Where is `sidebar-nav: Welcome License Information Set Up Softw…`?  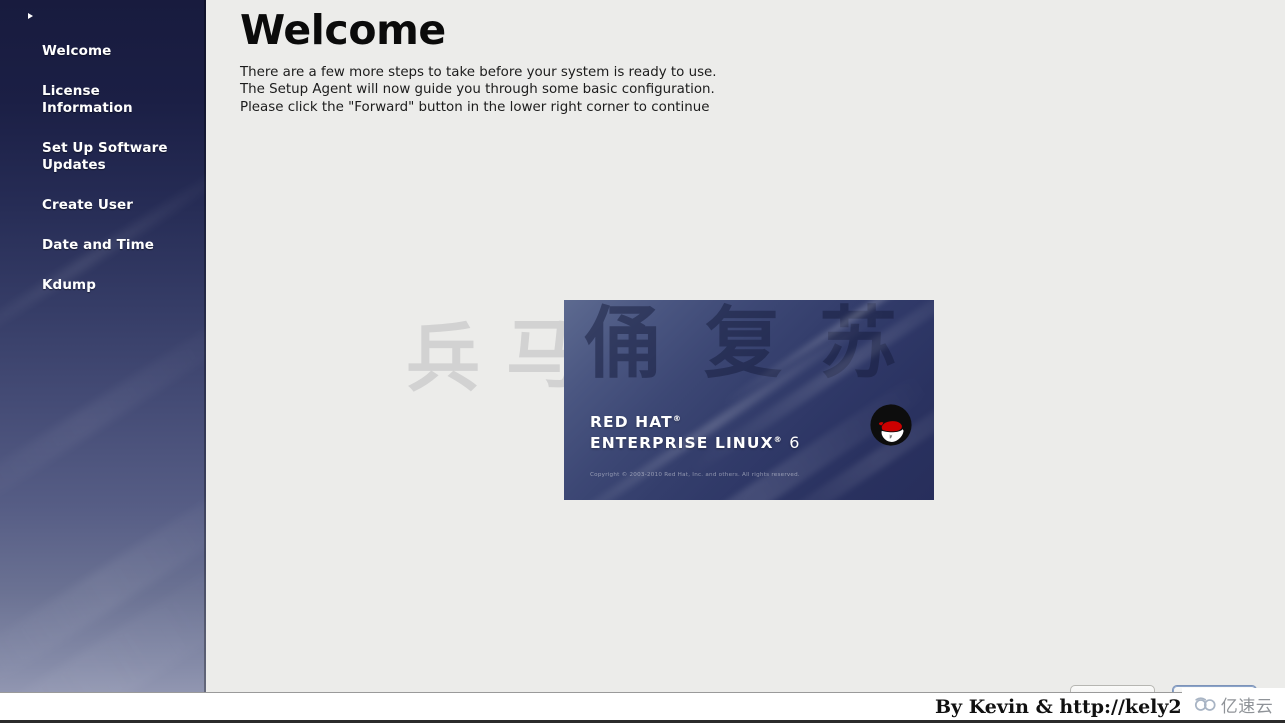
sidebar-nav: Welcome License Information Set Up Softw… is located at coordinates (103, 148).